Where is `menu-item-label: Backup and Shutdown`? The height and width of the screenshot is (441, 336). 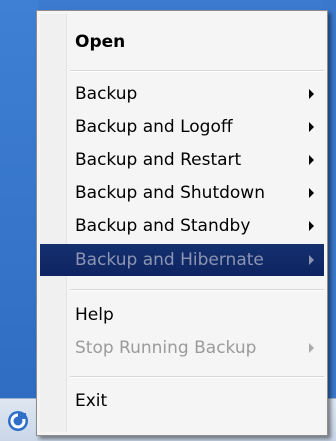
menu-item-label: Backup and Shutdown is located at coordinates (170, 193).